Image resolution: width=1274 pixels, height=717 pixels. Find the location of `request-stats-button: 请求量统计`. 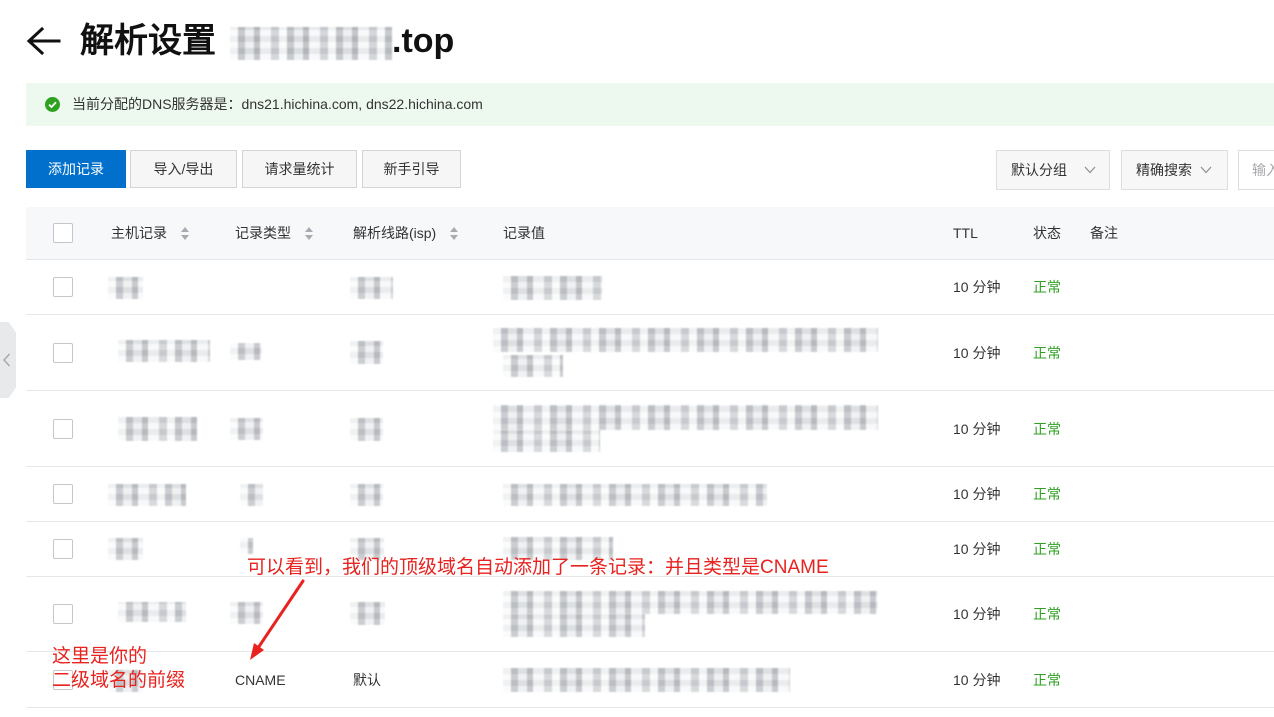

request-stats-button: 请求量统计 is located at coordinates (299, 169).